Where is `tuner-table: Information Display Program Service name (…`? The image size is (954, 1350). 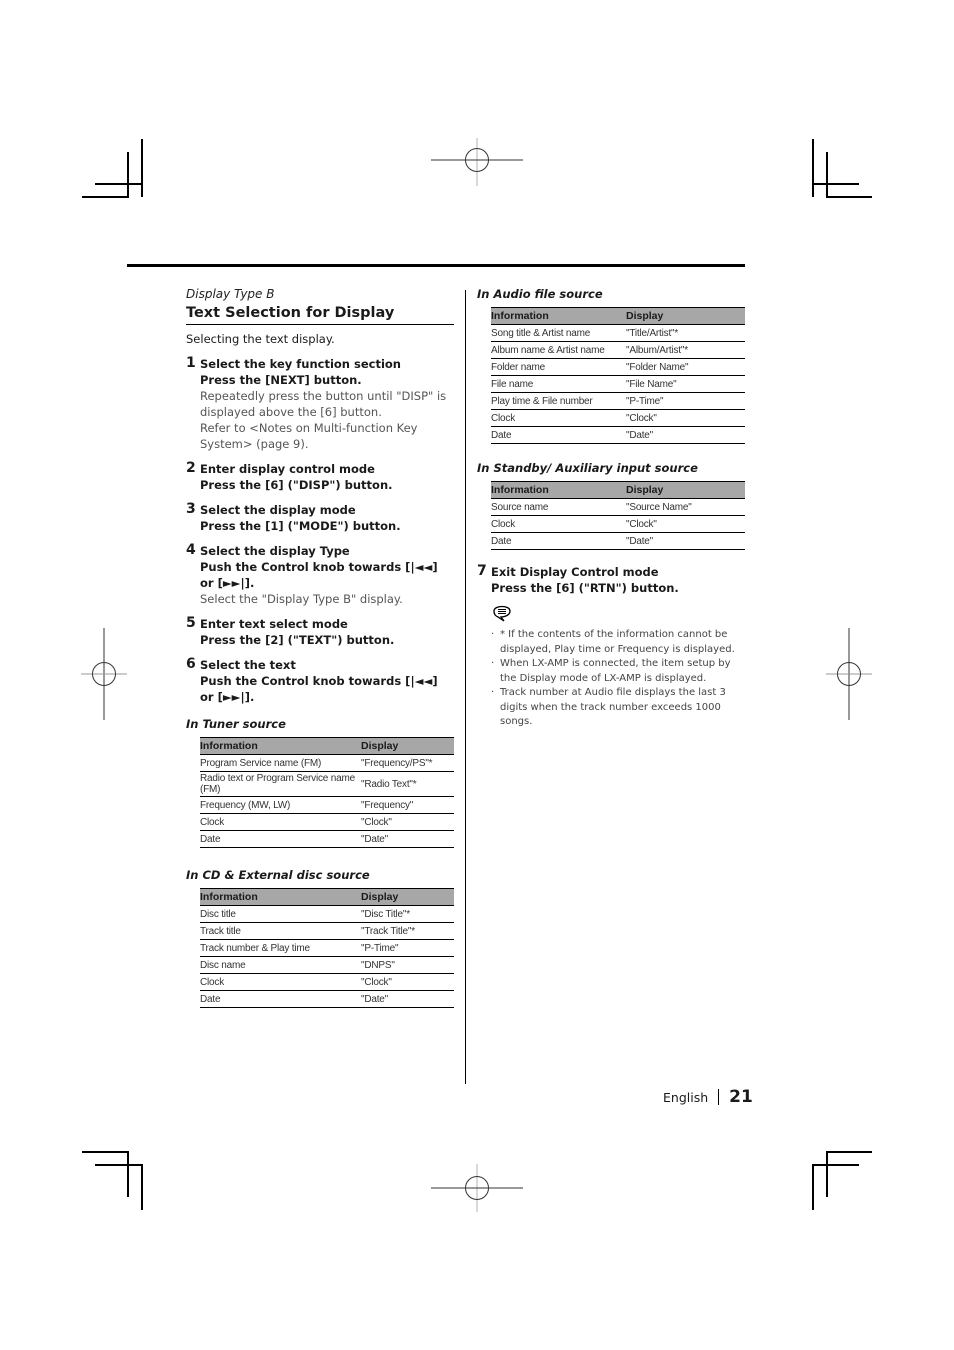 tuner-table: Information Display Program Service name (… is located at coordinates (327, 792).